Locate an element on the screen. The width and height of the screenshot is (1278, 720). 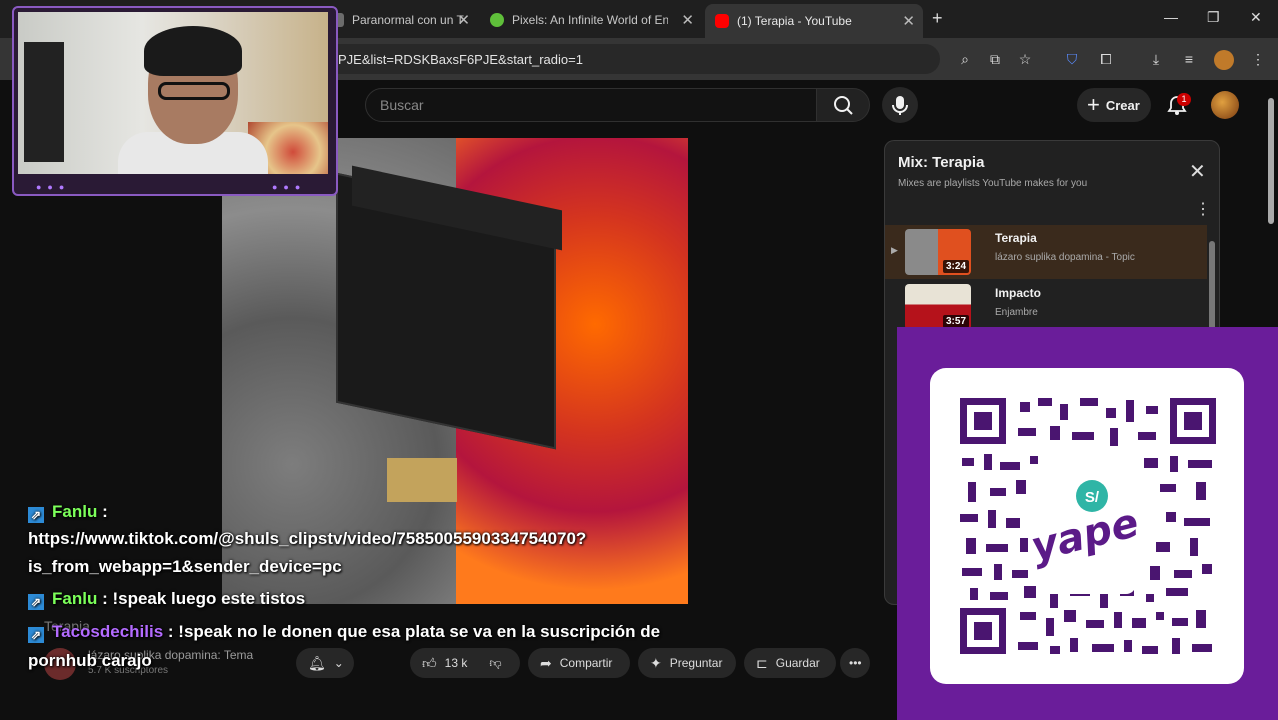
video-thumbnail: 3:57 is located at coordinates (938, 307).